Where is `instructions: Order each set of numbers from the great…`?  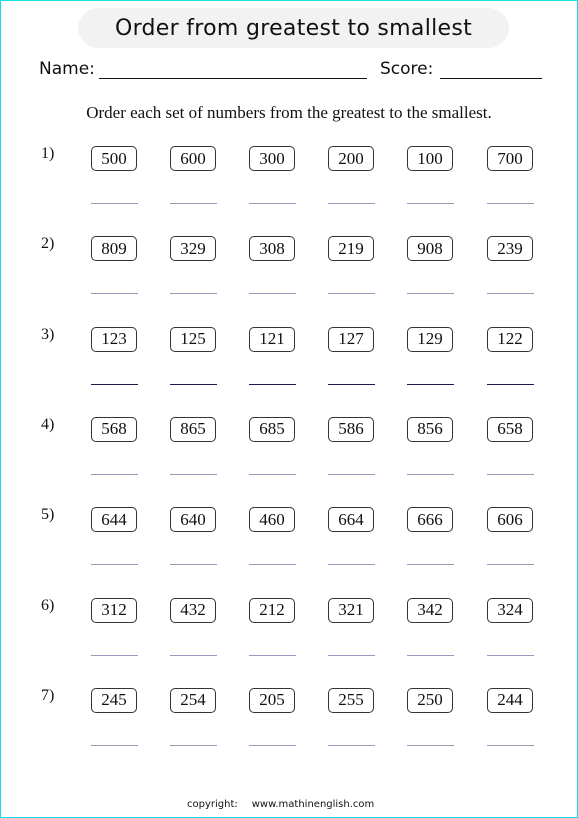
instructions: Order each set of numbers from the great… is located at coordinates (289, 112).